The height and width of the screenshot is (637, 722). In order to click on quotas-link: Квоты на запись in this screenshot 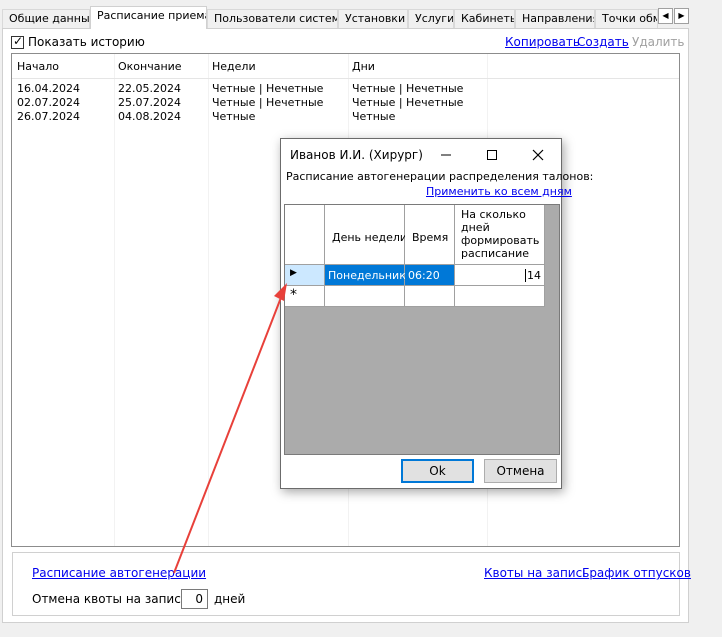, I will do `click(536, 573)`.